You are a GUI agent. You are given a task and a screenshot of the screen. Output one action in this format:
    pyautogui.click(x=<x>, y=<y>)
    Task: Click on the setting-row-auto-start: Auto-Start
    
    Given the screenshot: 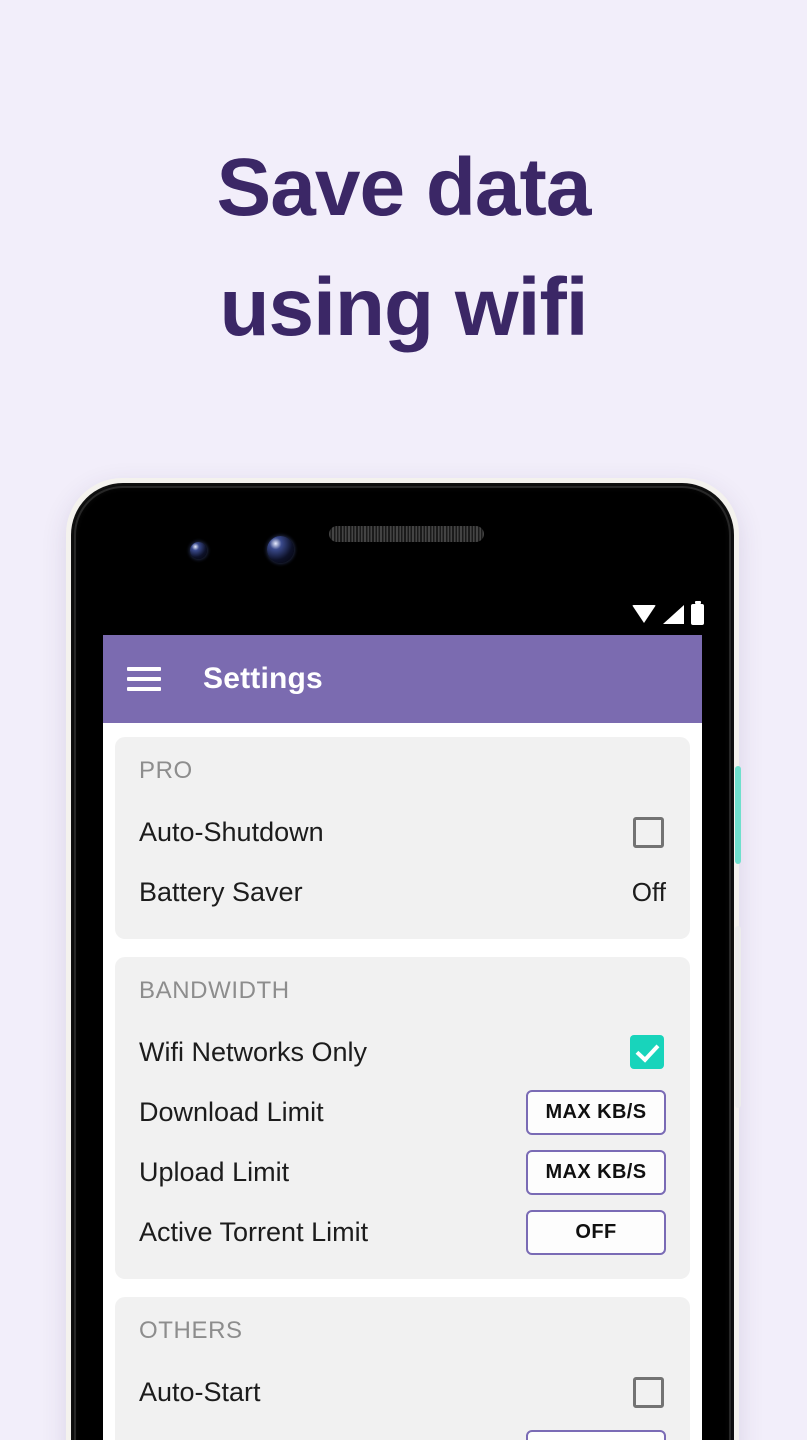 What is the action you would take?
    pyautogui.click(x=402, y=1392)
    